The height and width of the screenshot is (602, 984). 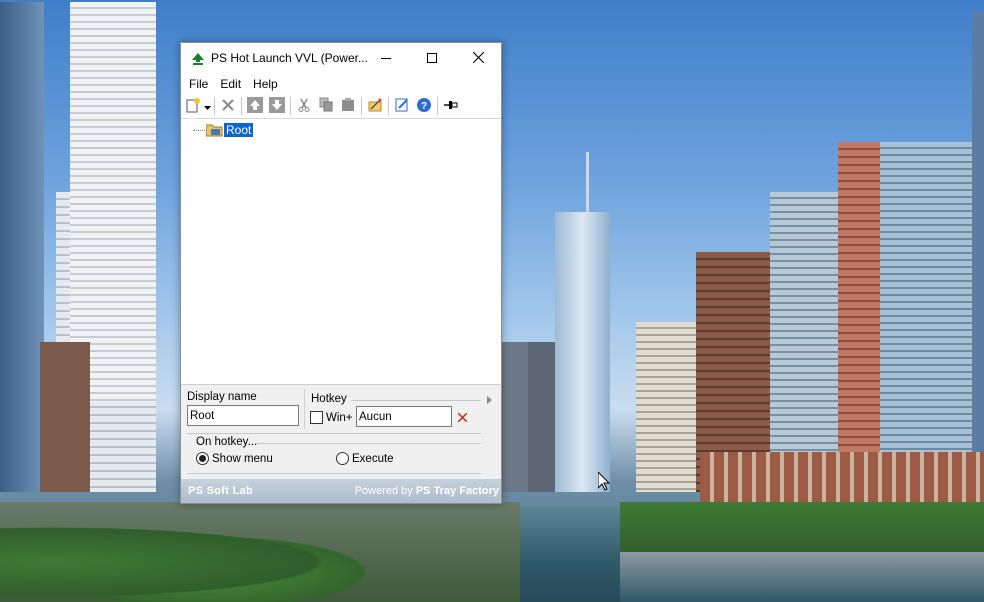 What do you see at coordinates (265, 84) in the screenshot?
I see `menu-help: Help` at bounding box center [265, 84].